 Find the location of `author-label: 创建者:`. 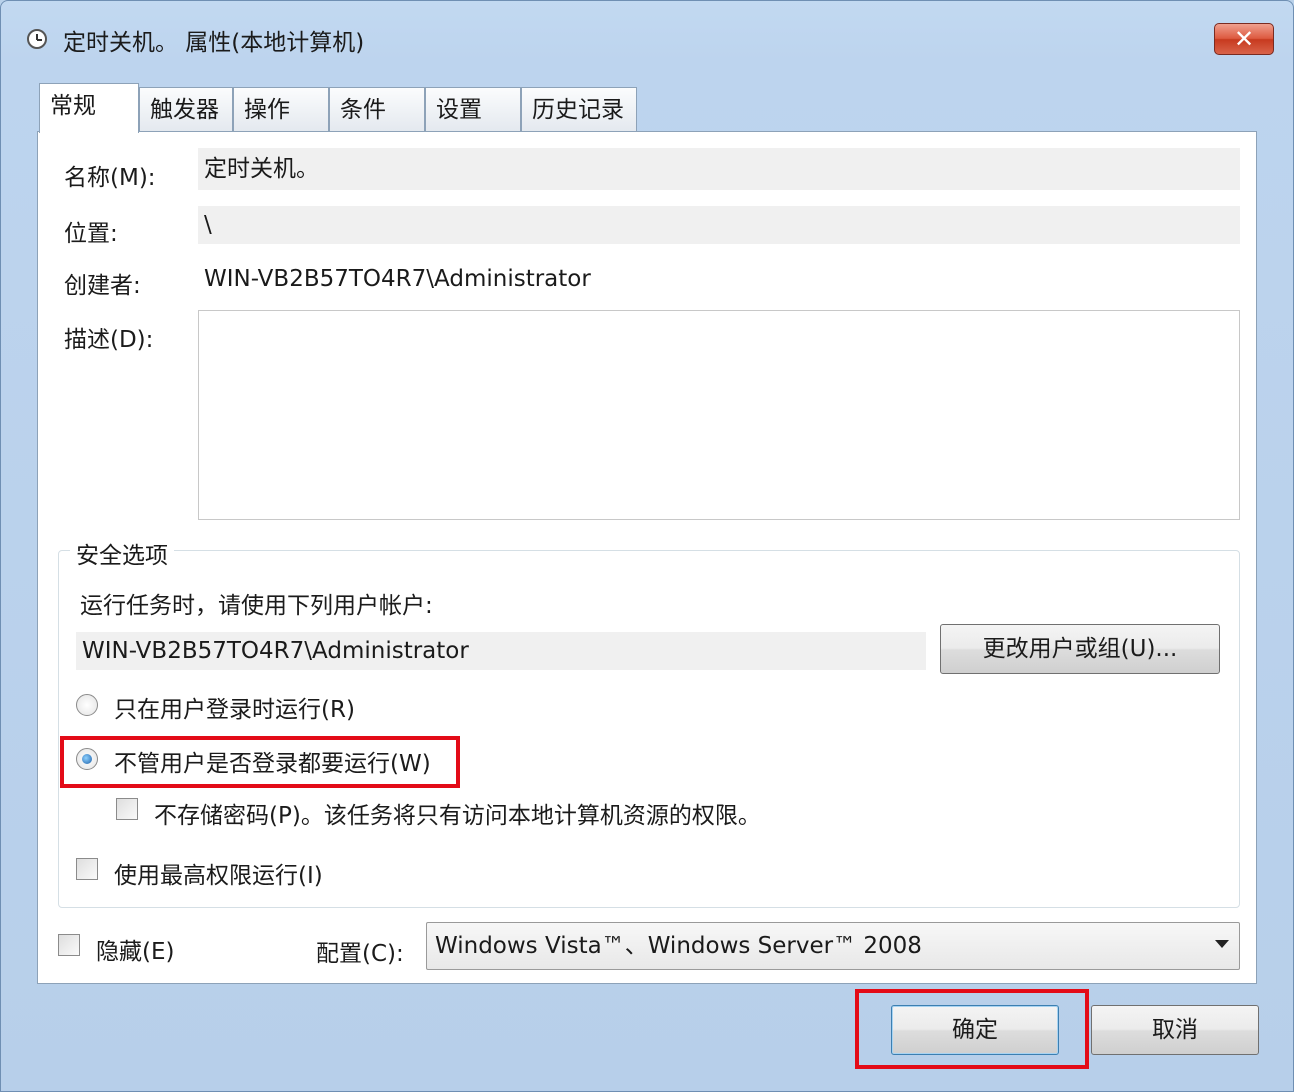

author-label: 创建者: is located at coordinates (102, 286).